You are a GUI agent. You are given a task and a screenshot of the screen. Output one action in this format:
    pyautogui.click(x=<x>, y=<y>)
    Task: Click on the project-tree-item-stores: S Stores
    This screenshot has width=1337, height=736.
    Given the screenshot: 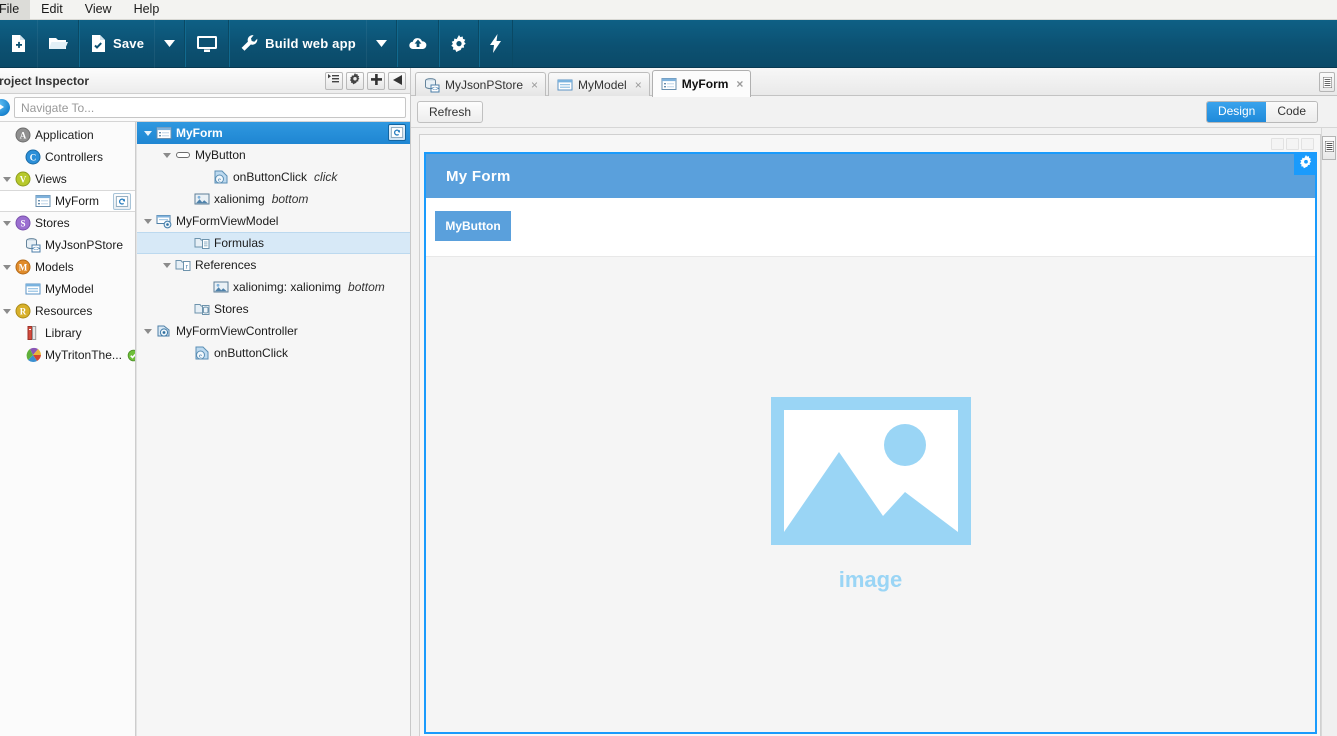 What is the action you would take?
    pyautogui.click(x=67, y=223)
    